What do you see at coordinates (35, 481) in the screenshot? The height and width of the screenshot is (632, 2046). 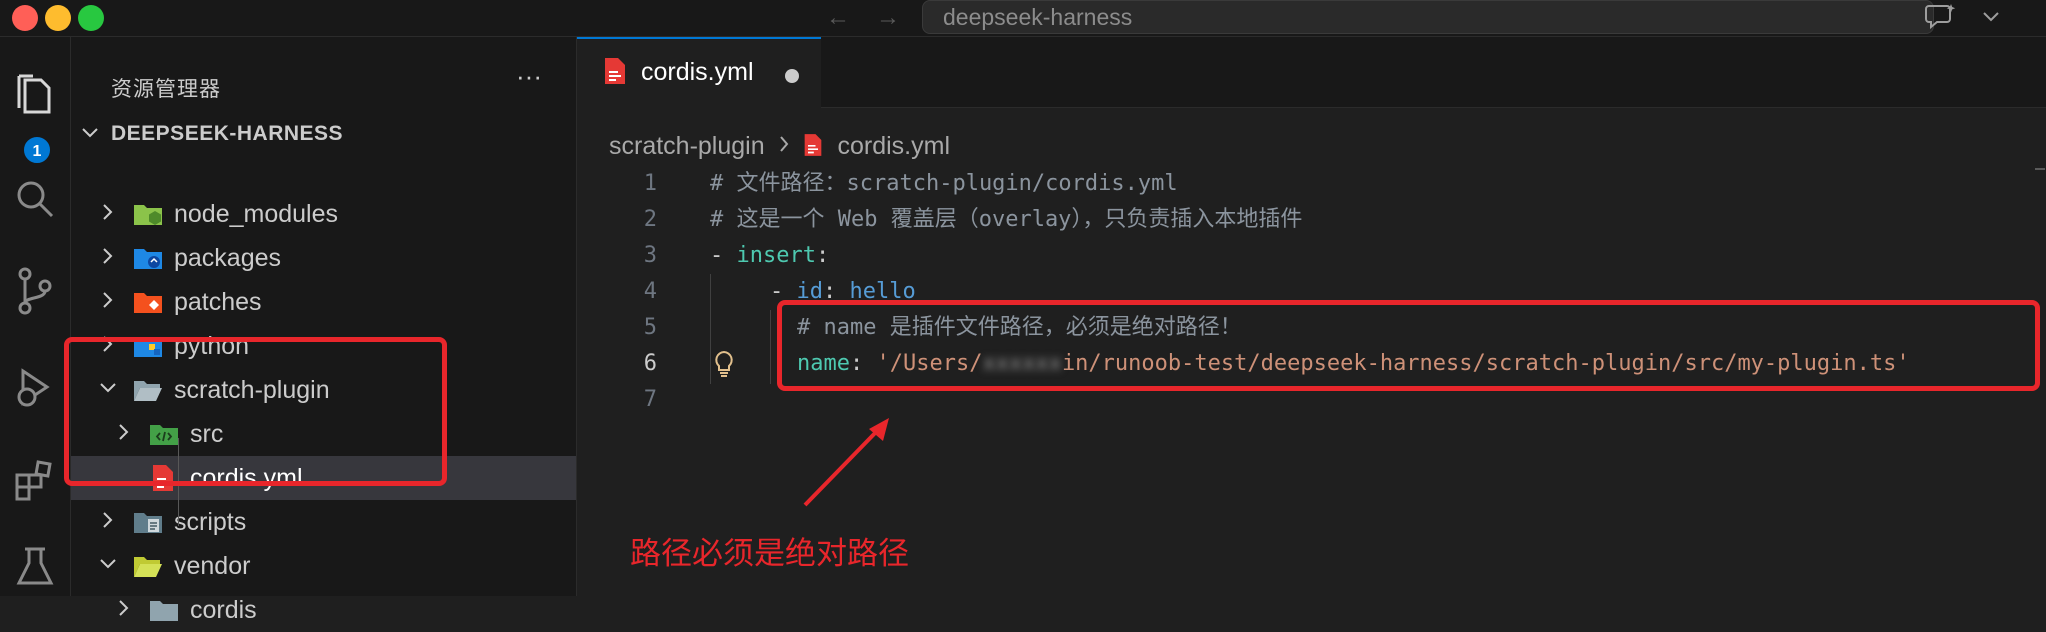 I see `extensions-icon` at bounding box center [35, 481].